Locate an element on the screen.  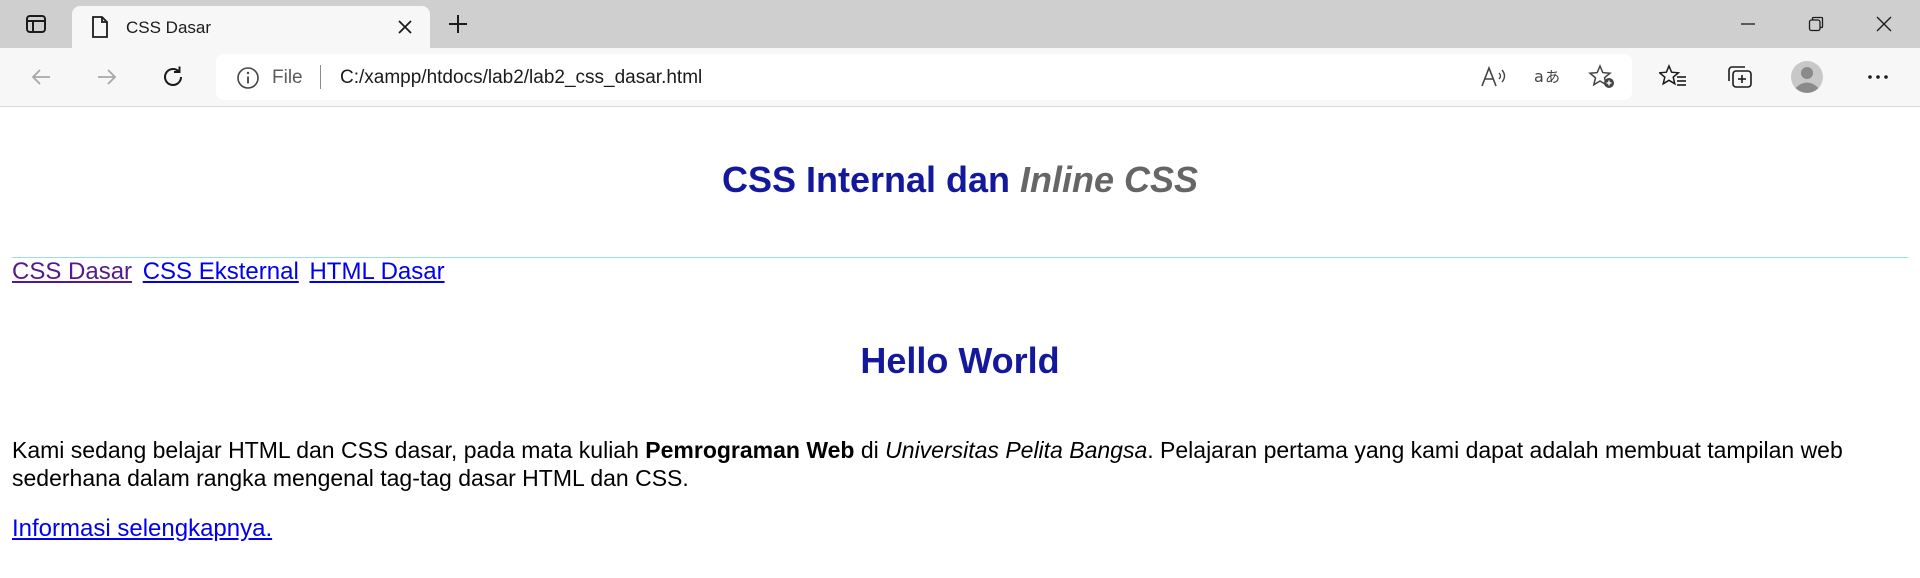
plus-icon is located at coordinates (458, 24).